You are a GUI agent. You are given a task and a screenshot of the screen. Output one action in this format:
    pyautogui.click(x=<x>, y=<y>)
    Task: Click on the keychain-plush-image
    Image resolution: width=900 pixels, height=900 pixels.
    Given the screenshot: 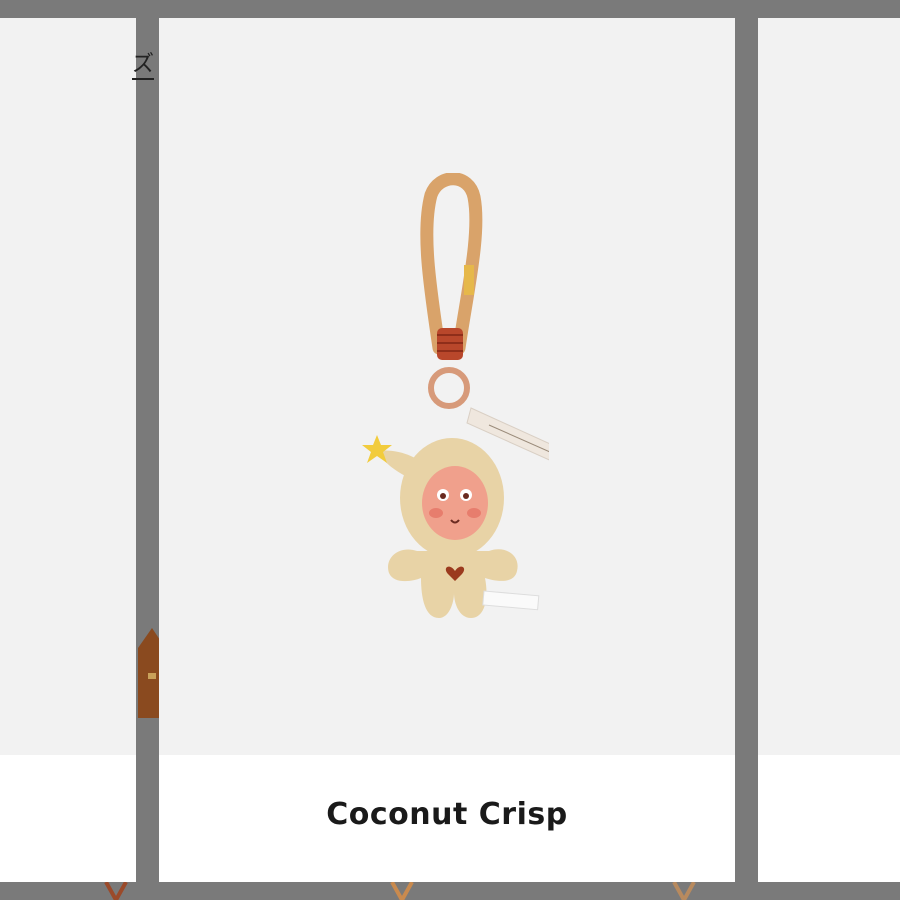 What is the action you would take?
    pyautogui.click(x=455, y=395)
    